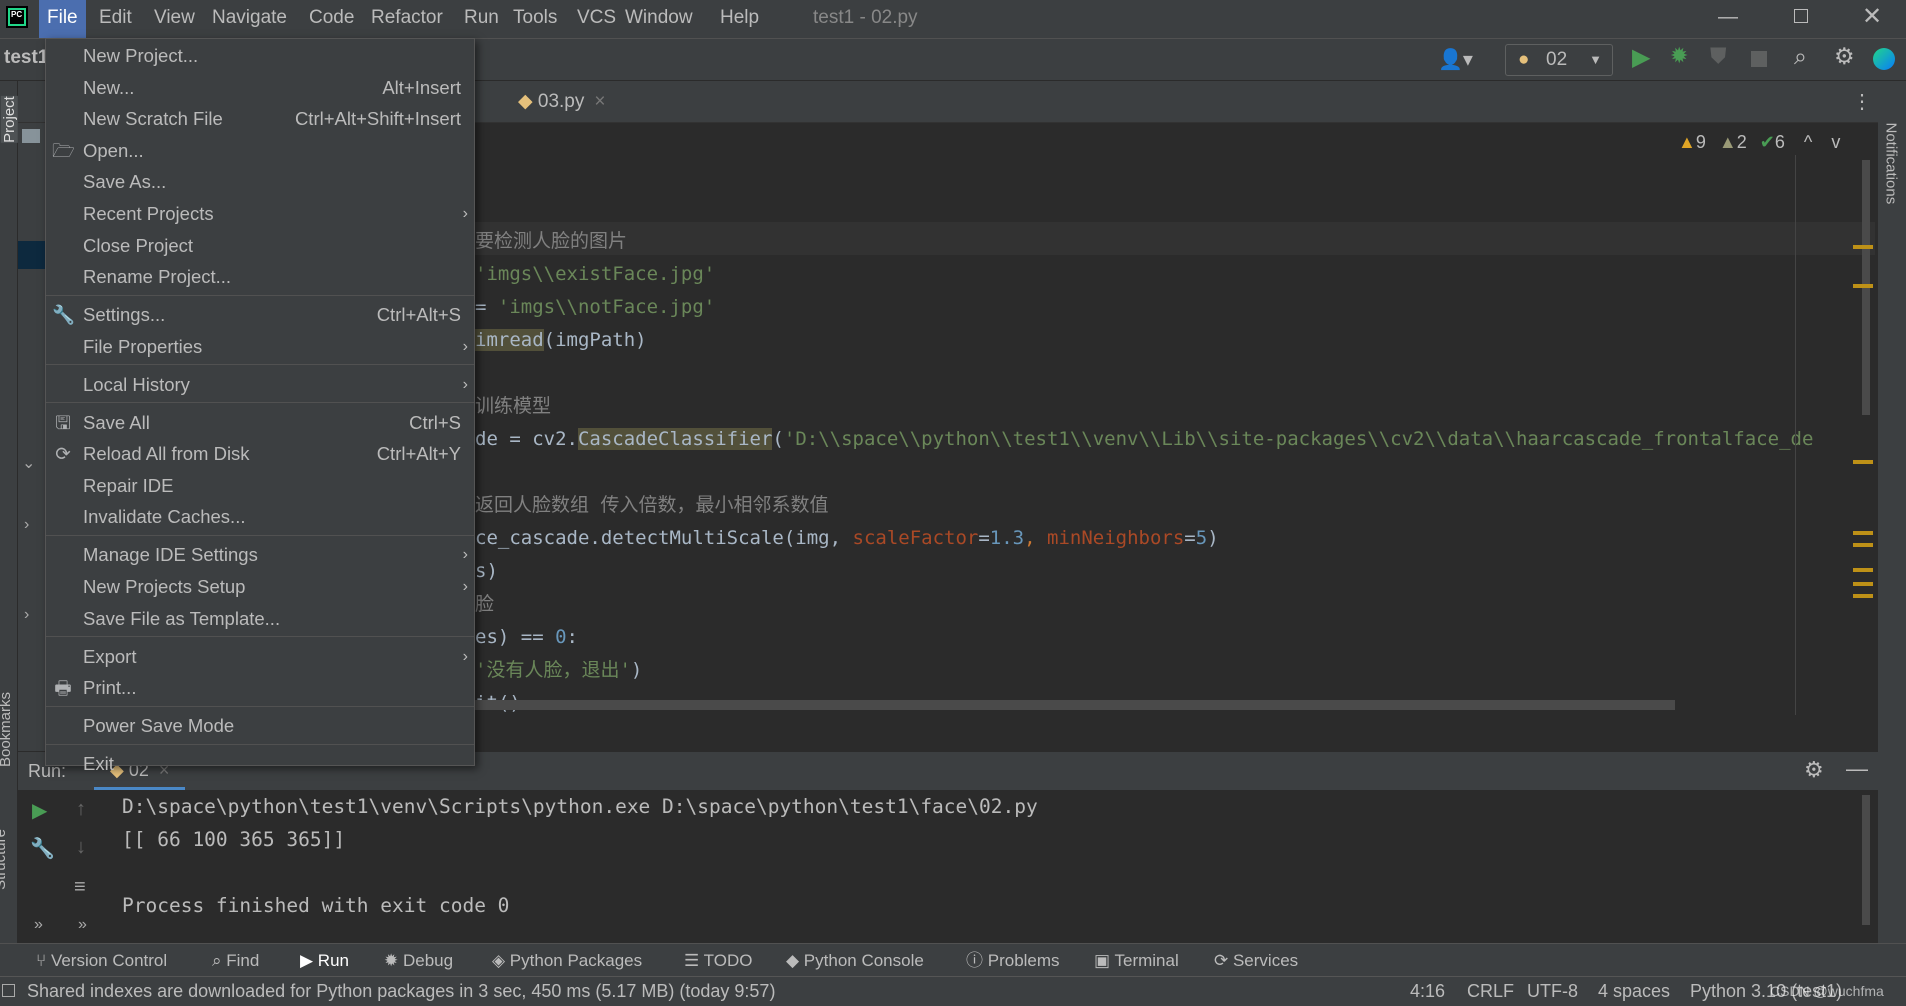 Image resolution: width=1906 pixels, height=1006 pixels. I want to click on next-highlight-icon: v, so click(1835, 142).